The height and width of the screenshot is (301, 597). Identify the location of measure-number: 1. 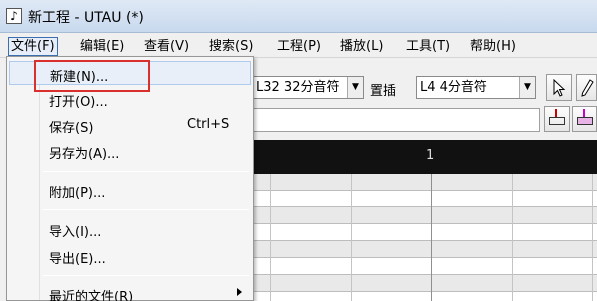
(430, 155).